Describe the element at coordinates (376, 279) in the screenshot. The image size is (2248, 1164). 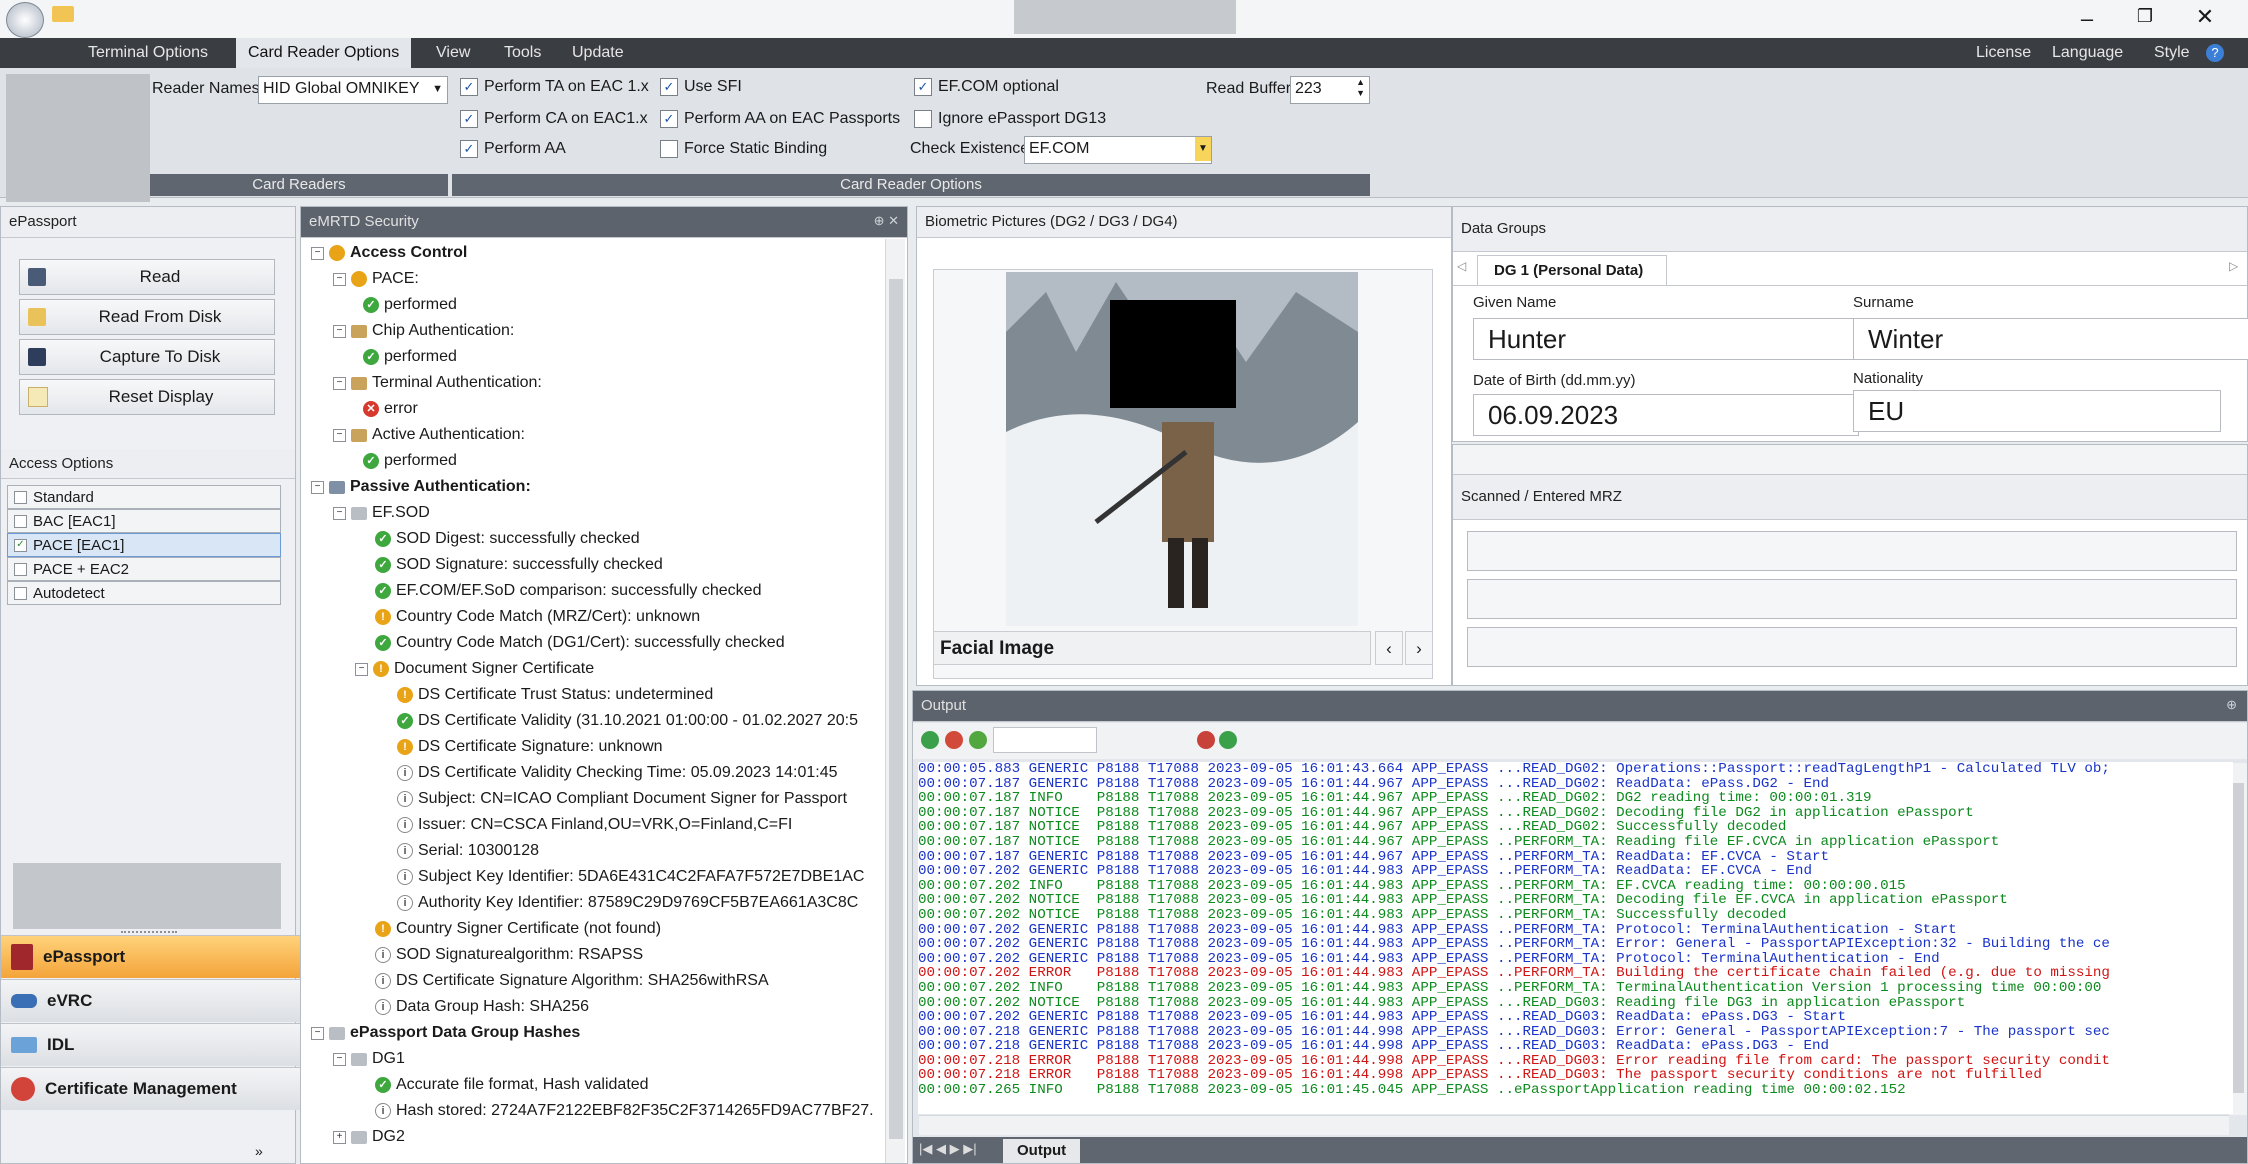
I see `tree-row-pace: − PACE:` at that location.